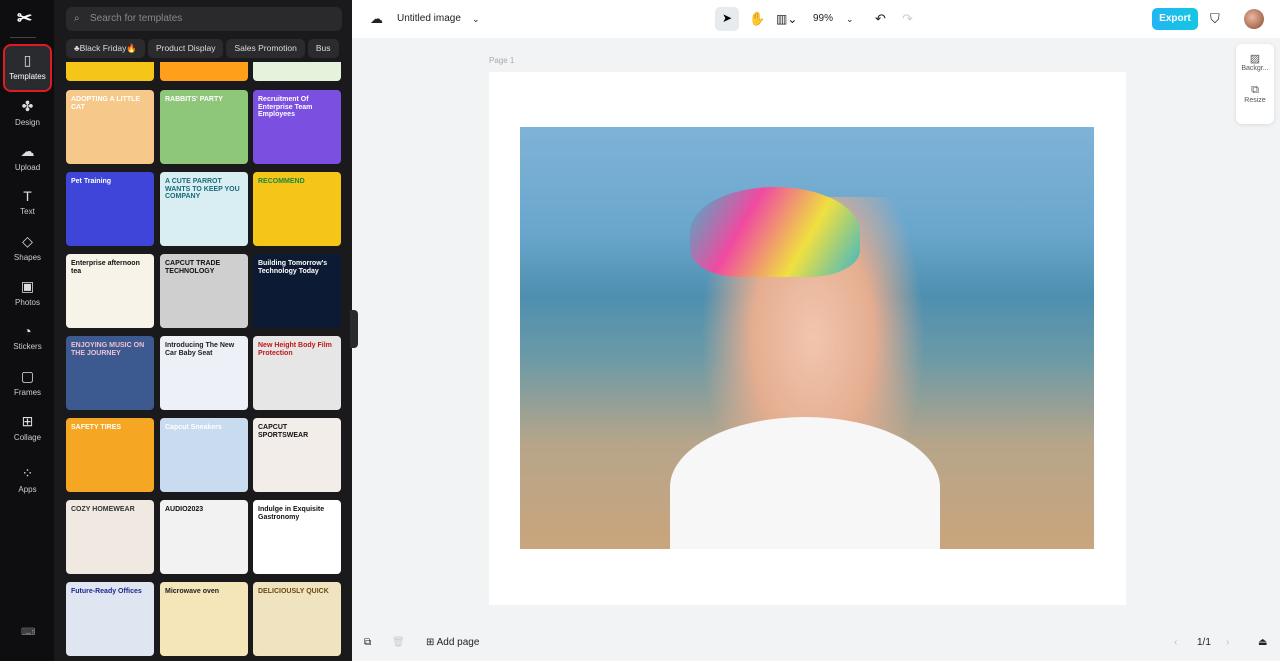 This screenshot has height=661, width=1280. I want to click on divider, so click(23, 37).